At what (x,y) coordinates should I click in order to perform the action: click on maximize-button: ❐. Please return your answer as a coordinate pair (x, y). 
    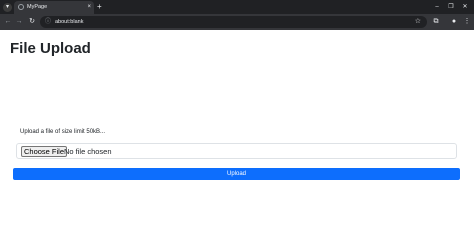
    Looking at the image, I should click on (451, 7).